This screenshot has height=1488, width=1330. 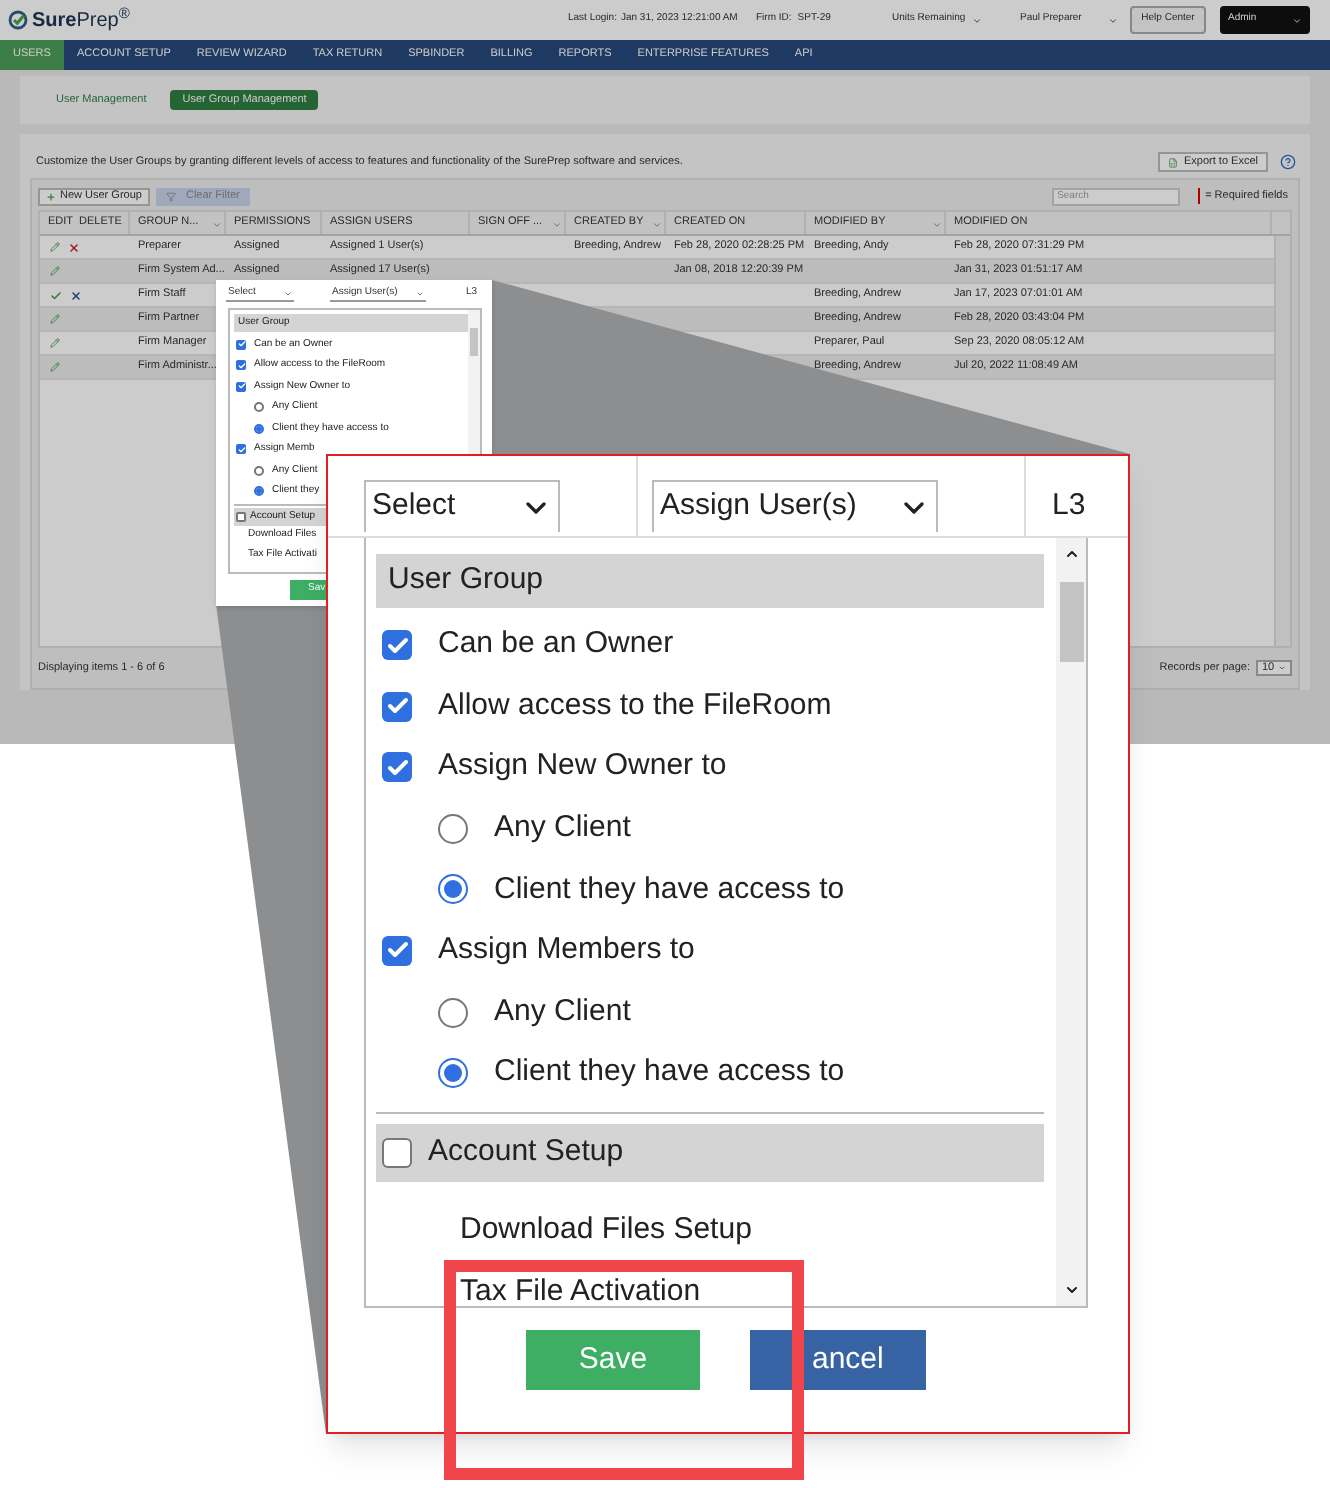 I want to click on select-dropdown: Select, so click(x=462, y=506).